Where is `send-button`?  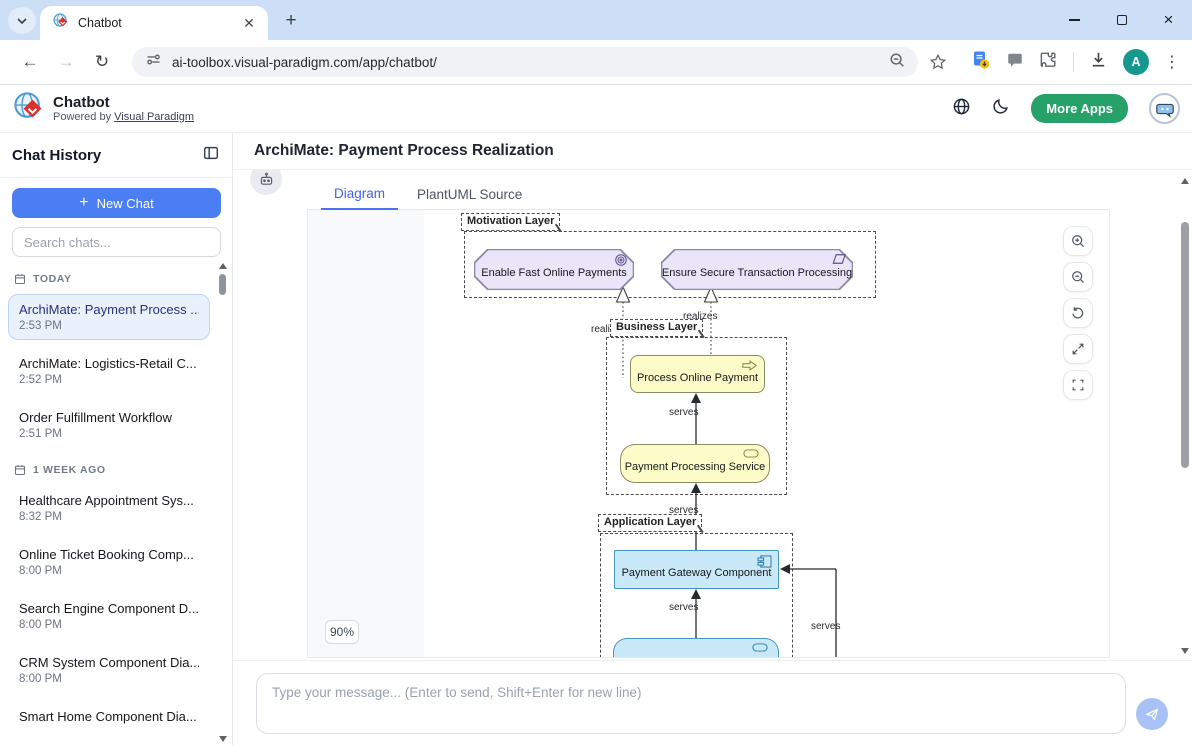 send-button is located at coordinates (1152, 714).